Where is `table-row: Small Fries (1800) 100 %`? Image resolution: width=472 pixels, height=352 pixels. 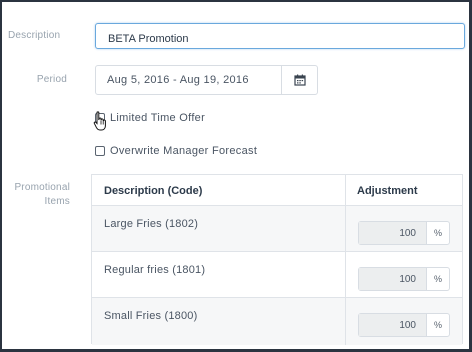
table-row: Small Fries (1800) 100 % is located at coordinates (277, 321).